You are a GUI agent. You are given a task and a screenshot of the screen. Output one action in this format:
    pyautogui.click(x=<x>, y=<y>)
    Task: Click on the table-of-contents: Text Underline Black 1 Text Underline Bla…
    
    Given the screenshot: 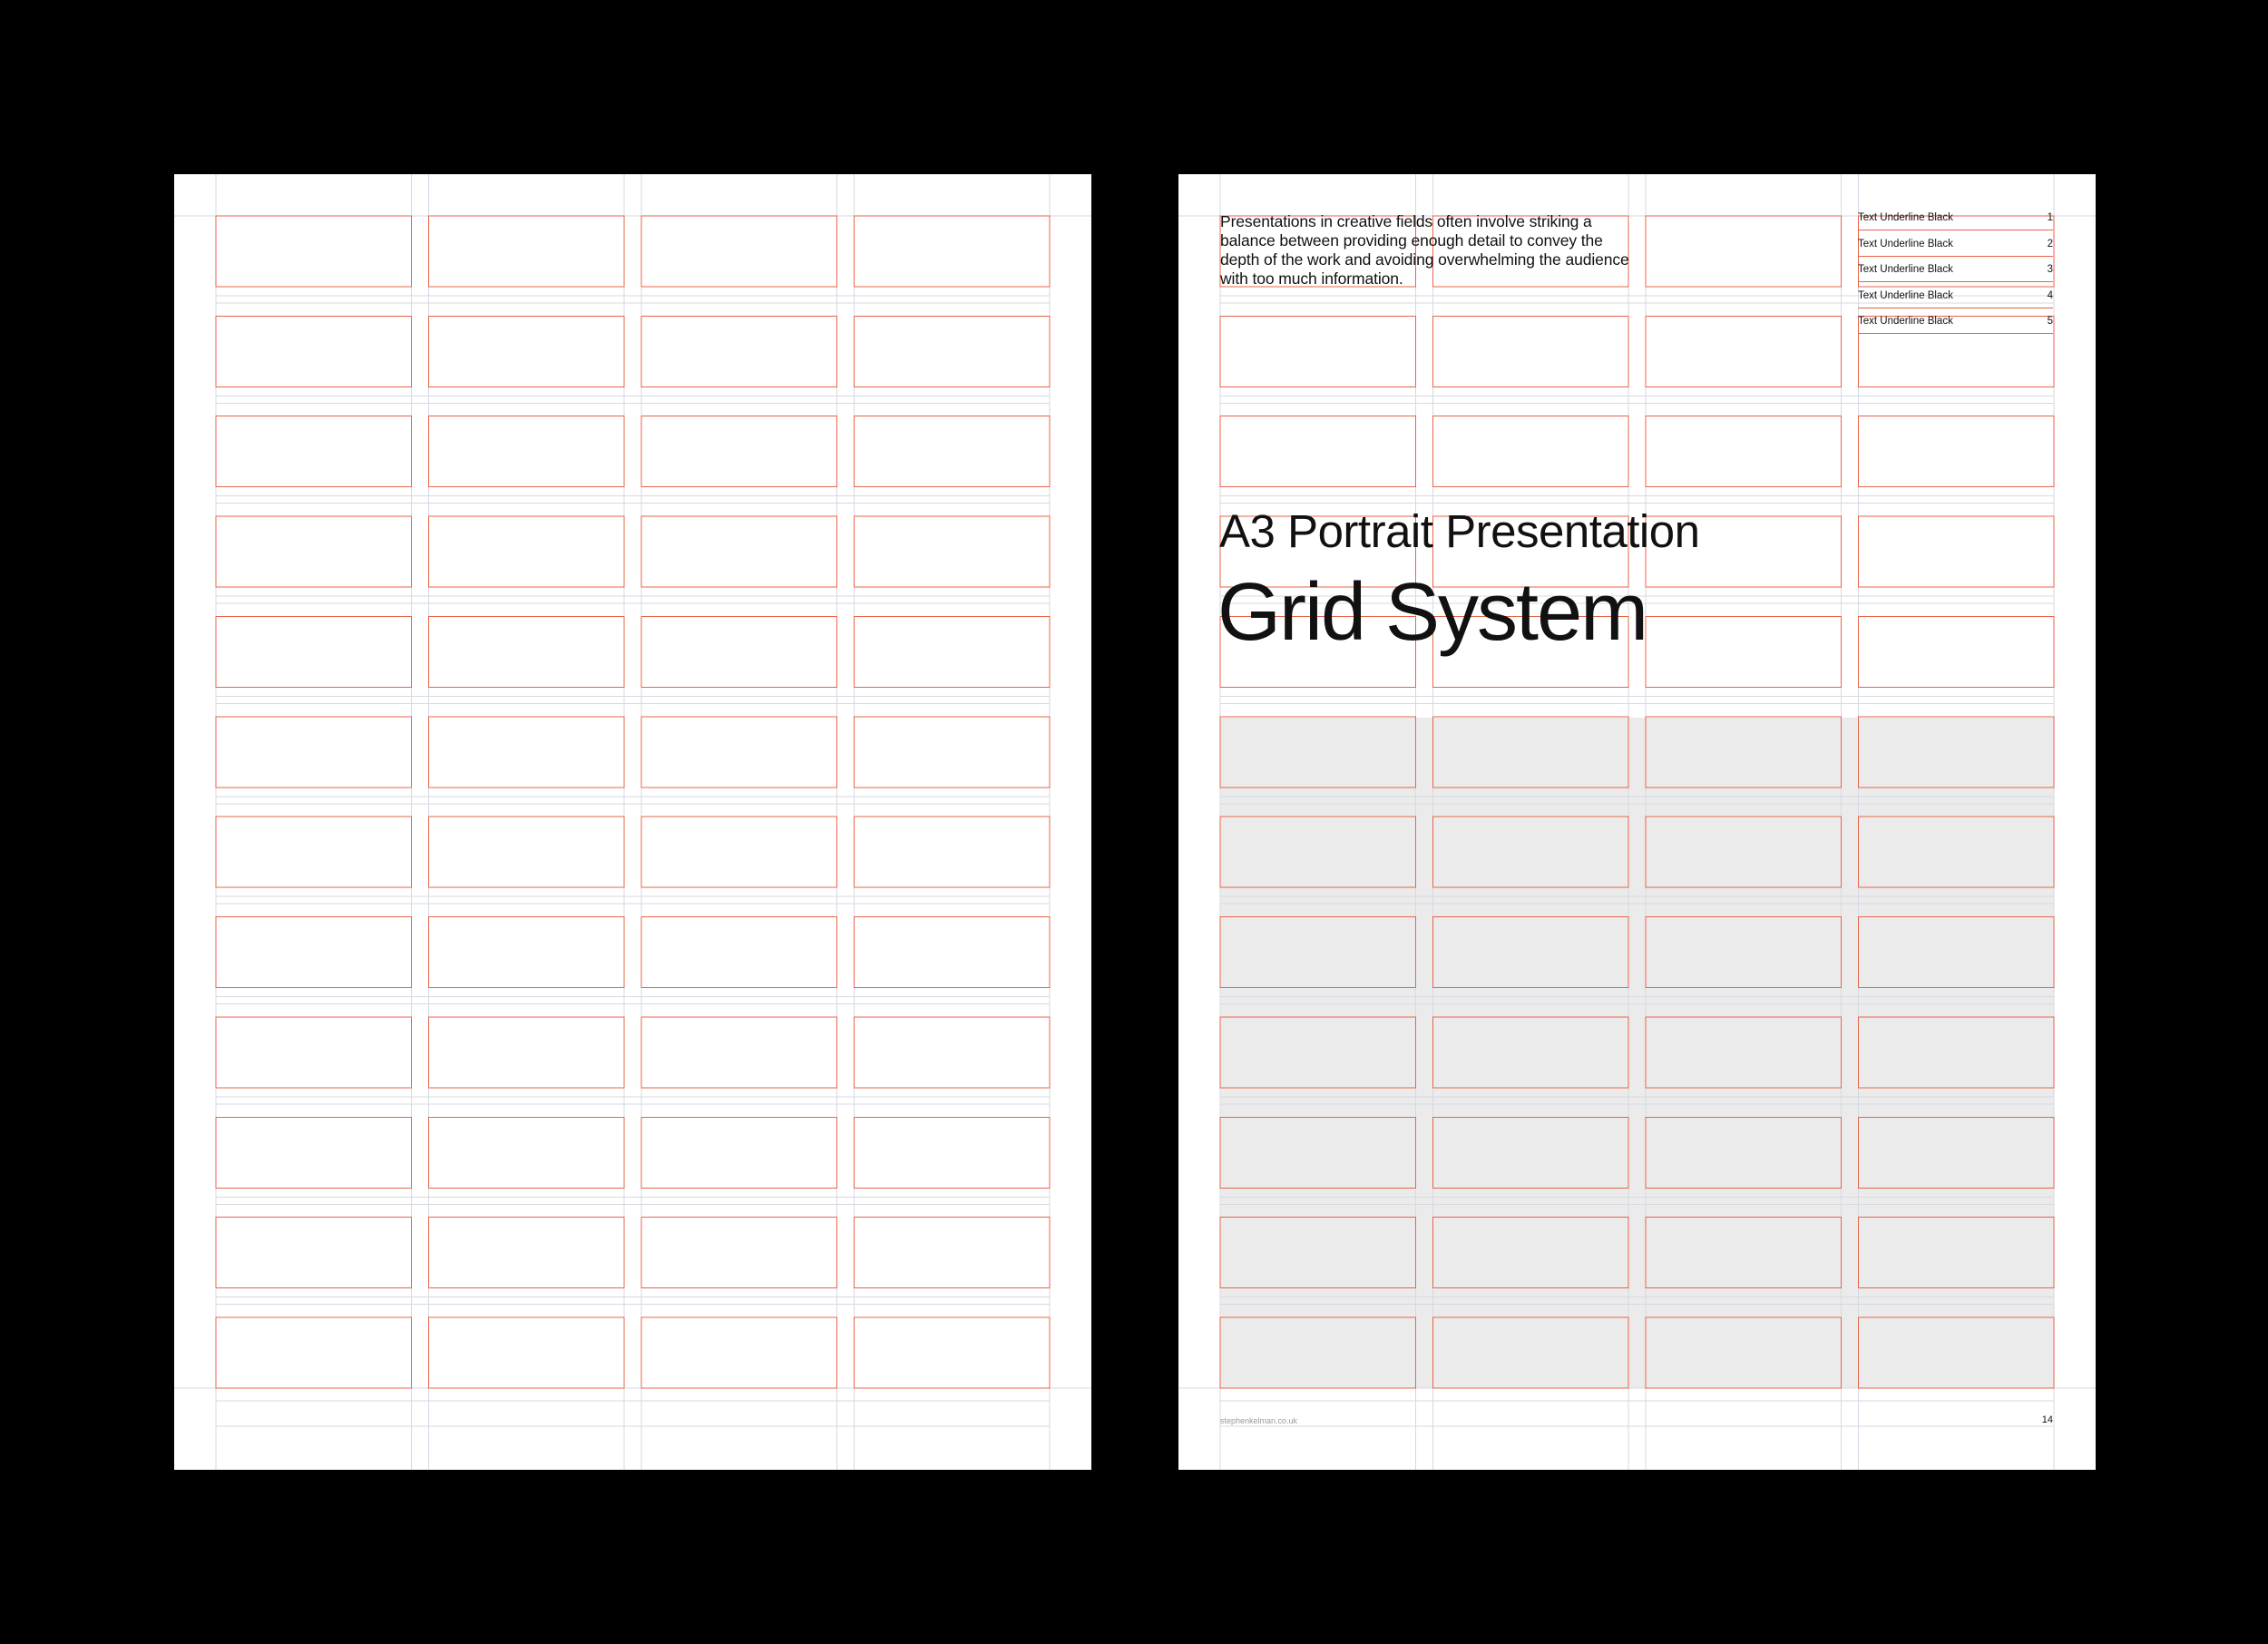 What is the action you would take?
    pyautogui.click(x=1956, y=277)
    